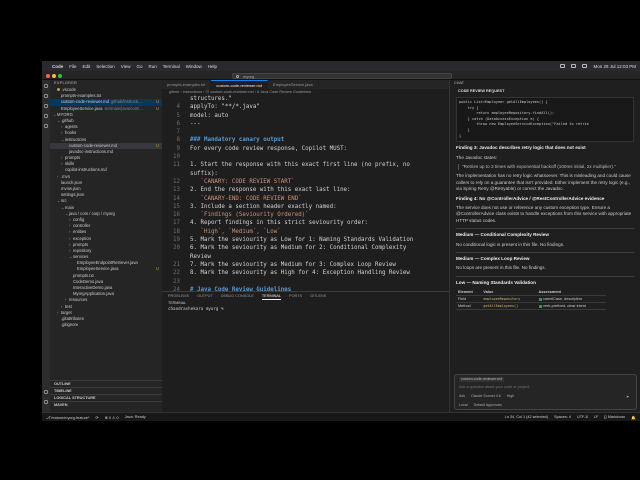 This screenshot has height=480, width=640. What do you see at coordinates (171, 66) in the screenshot?
I see `menu-terminal: Terminal` at bounding box center [171, 66].